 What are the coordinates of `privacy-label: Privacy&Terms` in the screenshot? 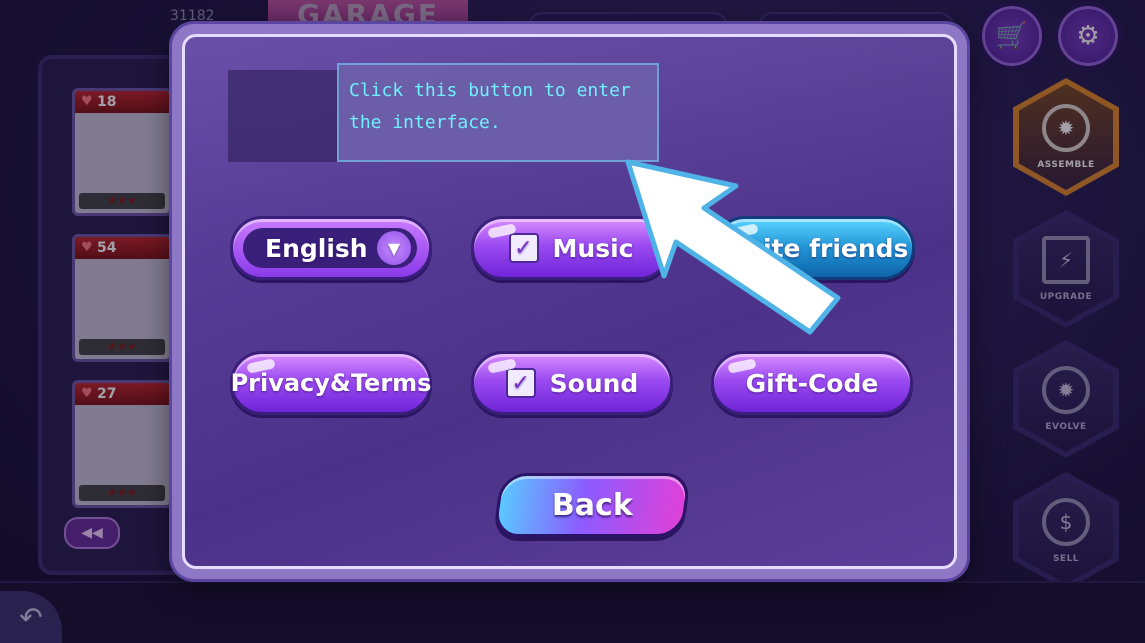 It's located at (331, 383).